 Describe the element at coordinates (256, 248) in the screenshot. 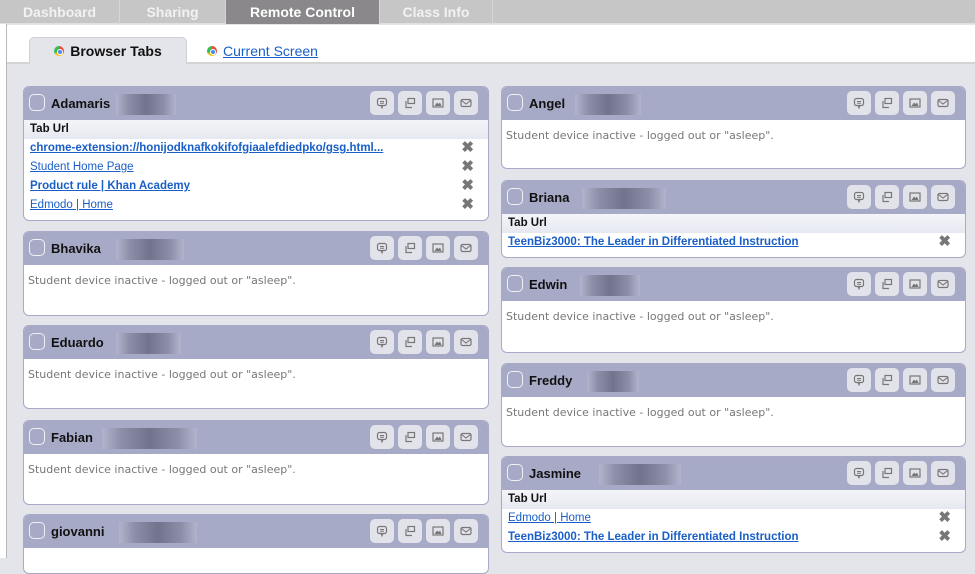

I see `card-header: Bhavika` at that location.